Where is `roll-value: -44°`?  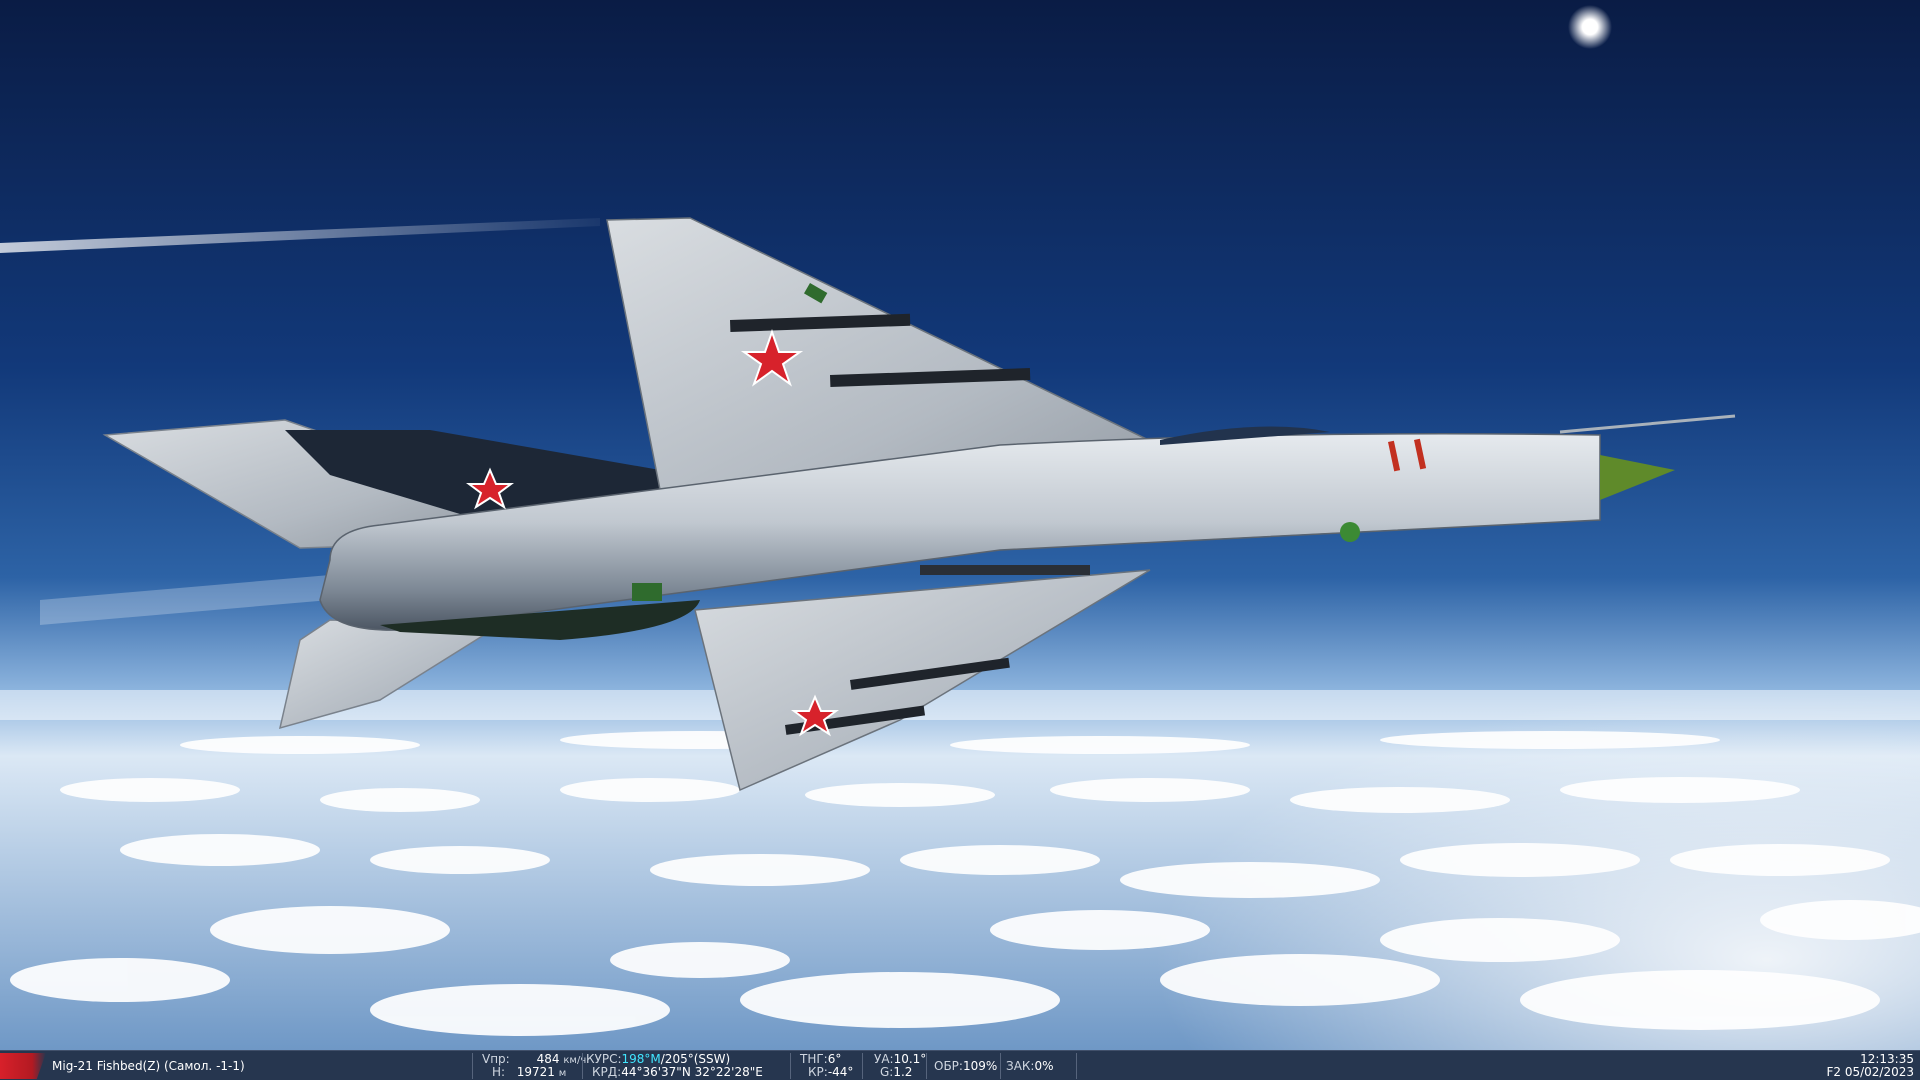 roll-value: -44° is located at coordinates (840, 1072).